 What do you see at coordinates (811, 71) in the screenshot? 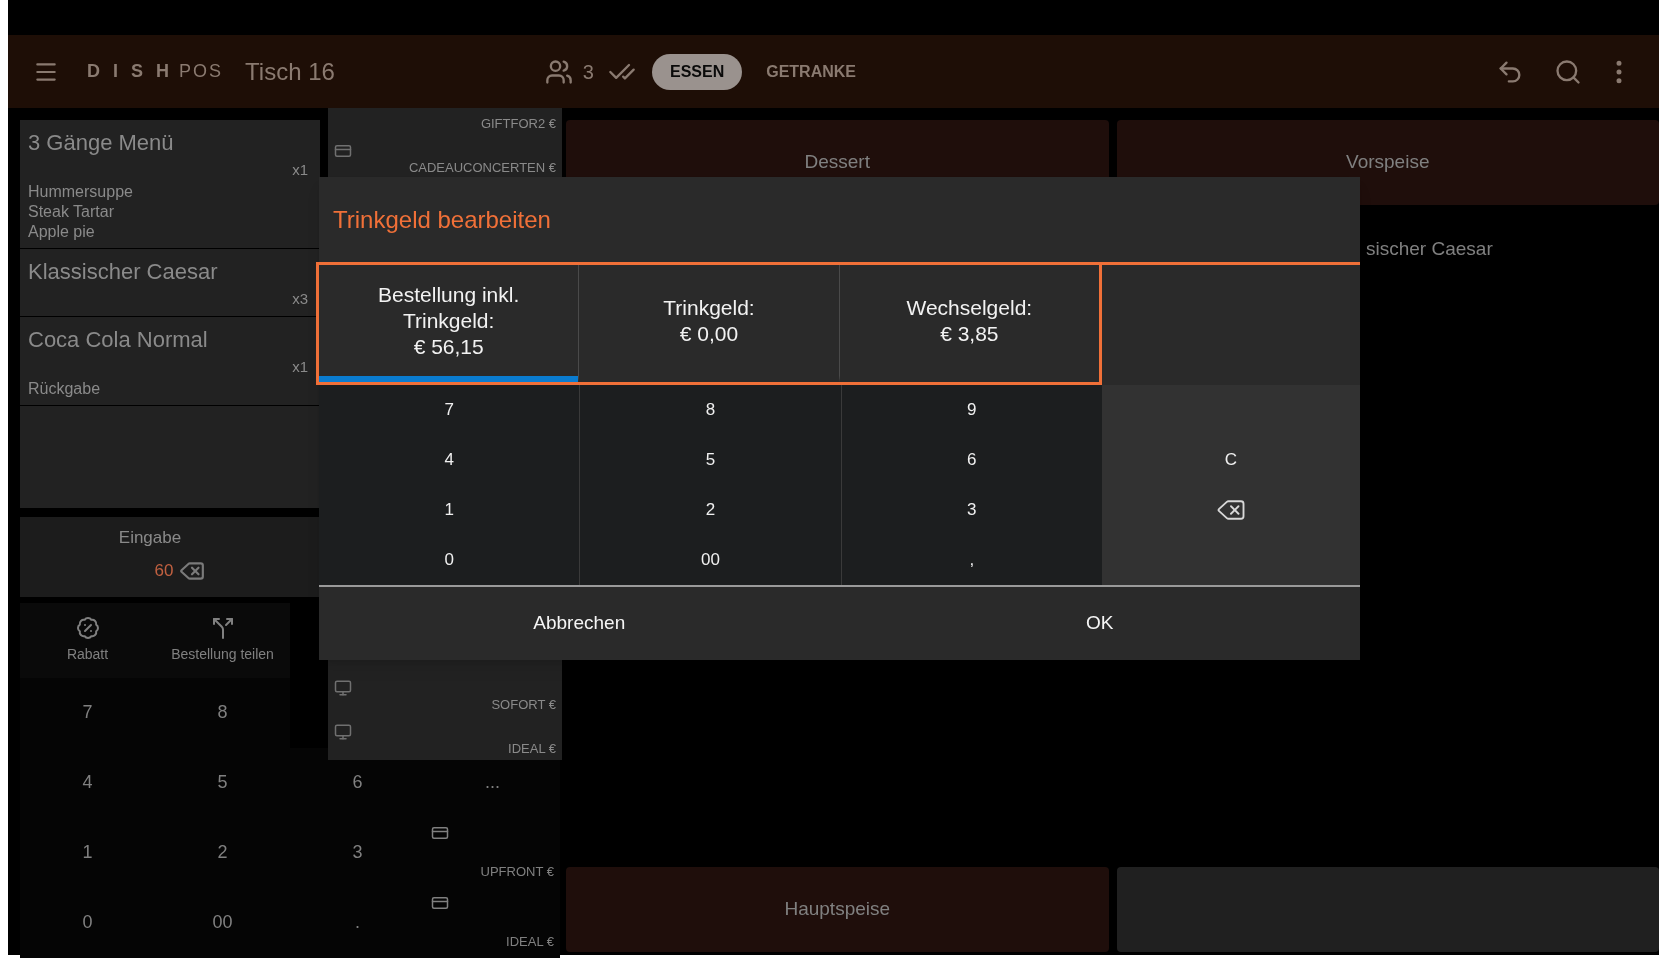
I see `category-tab: GETRANKE` at bounding box center [811, 71].